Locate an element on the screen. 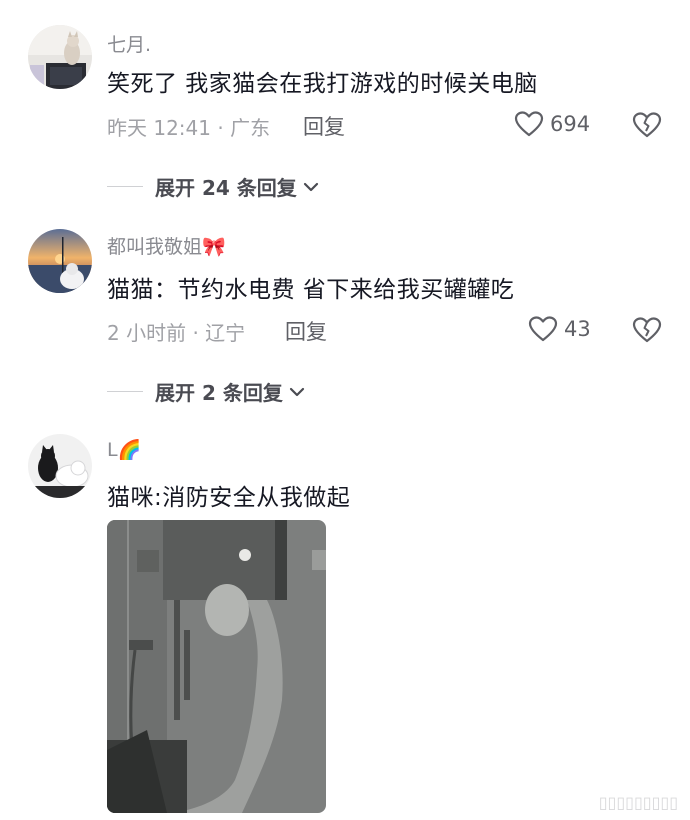 The image size is (690, 820). watermark: ▯▯▯▯▯▯▯▯▯ is located at coordinates (638, 802).